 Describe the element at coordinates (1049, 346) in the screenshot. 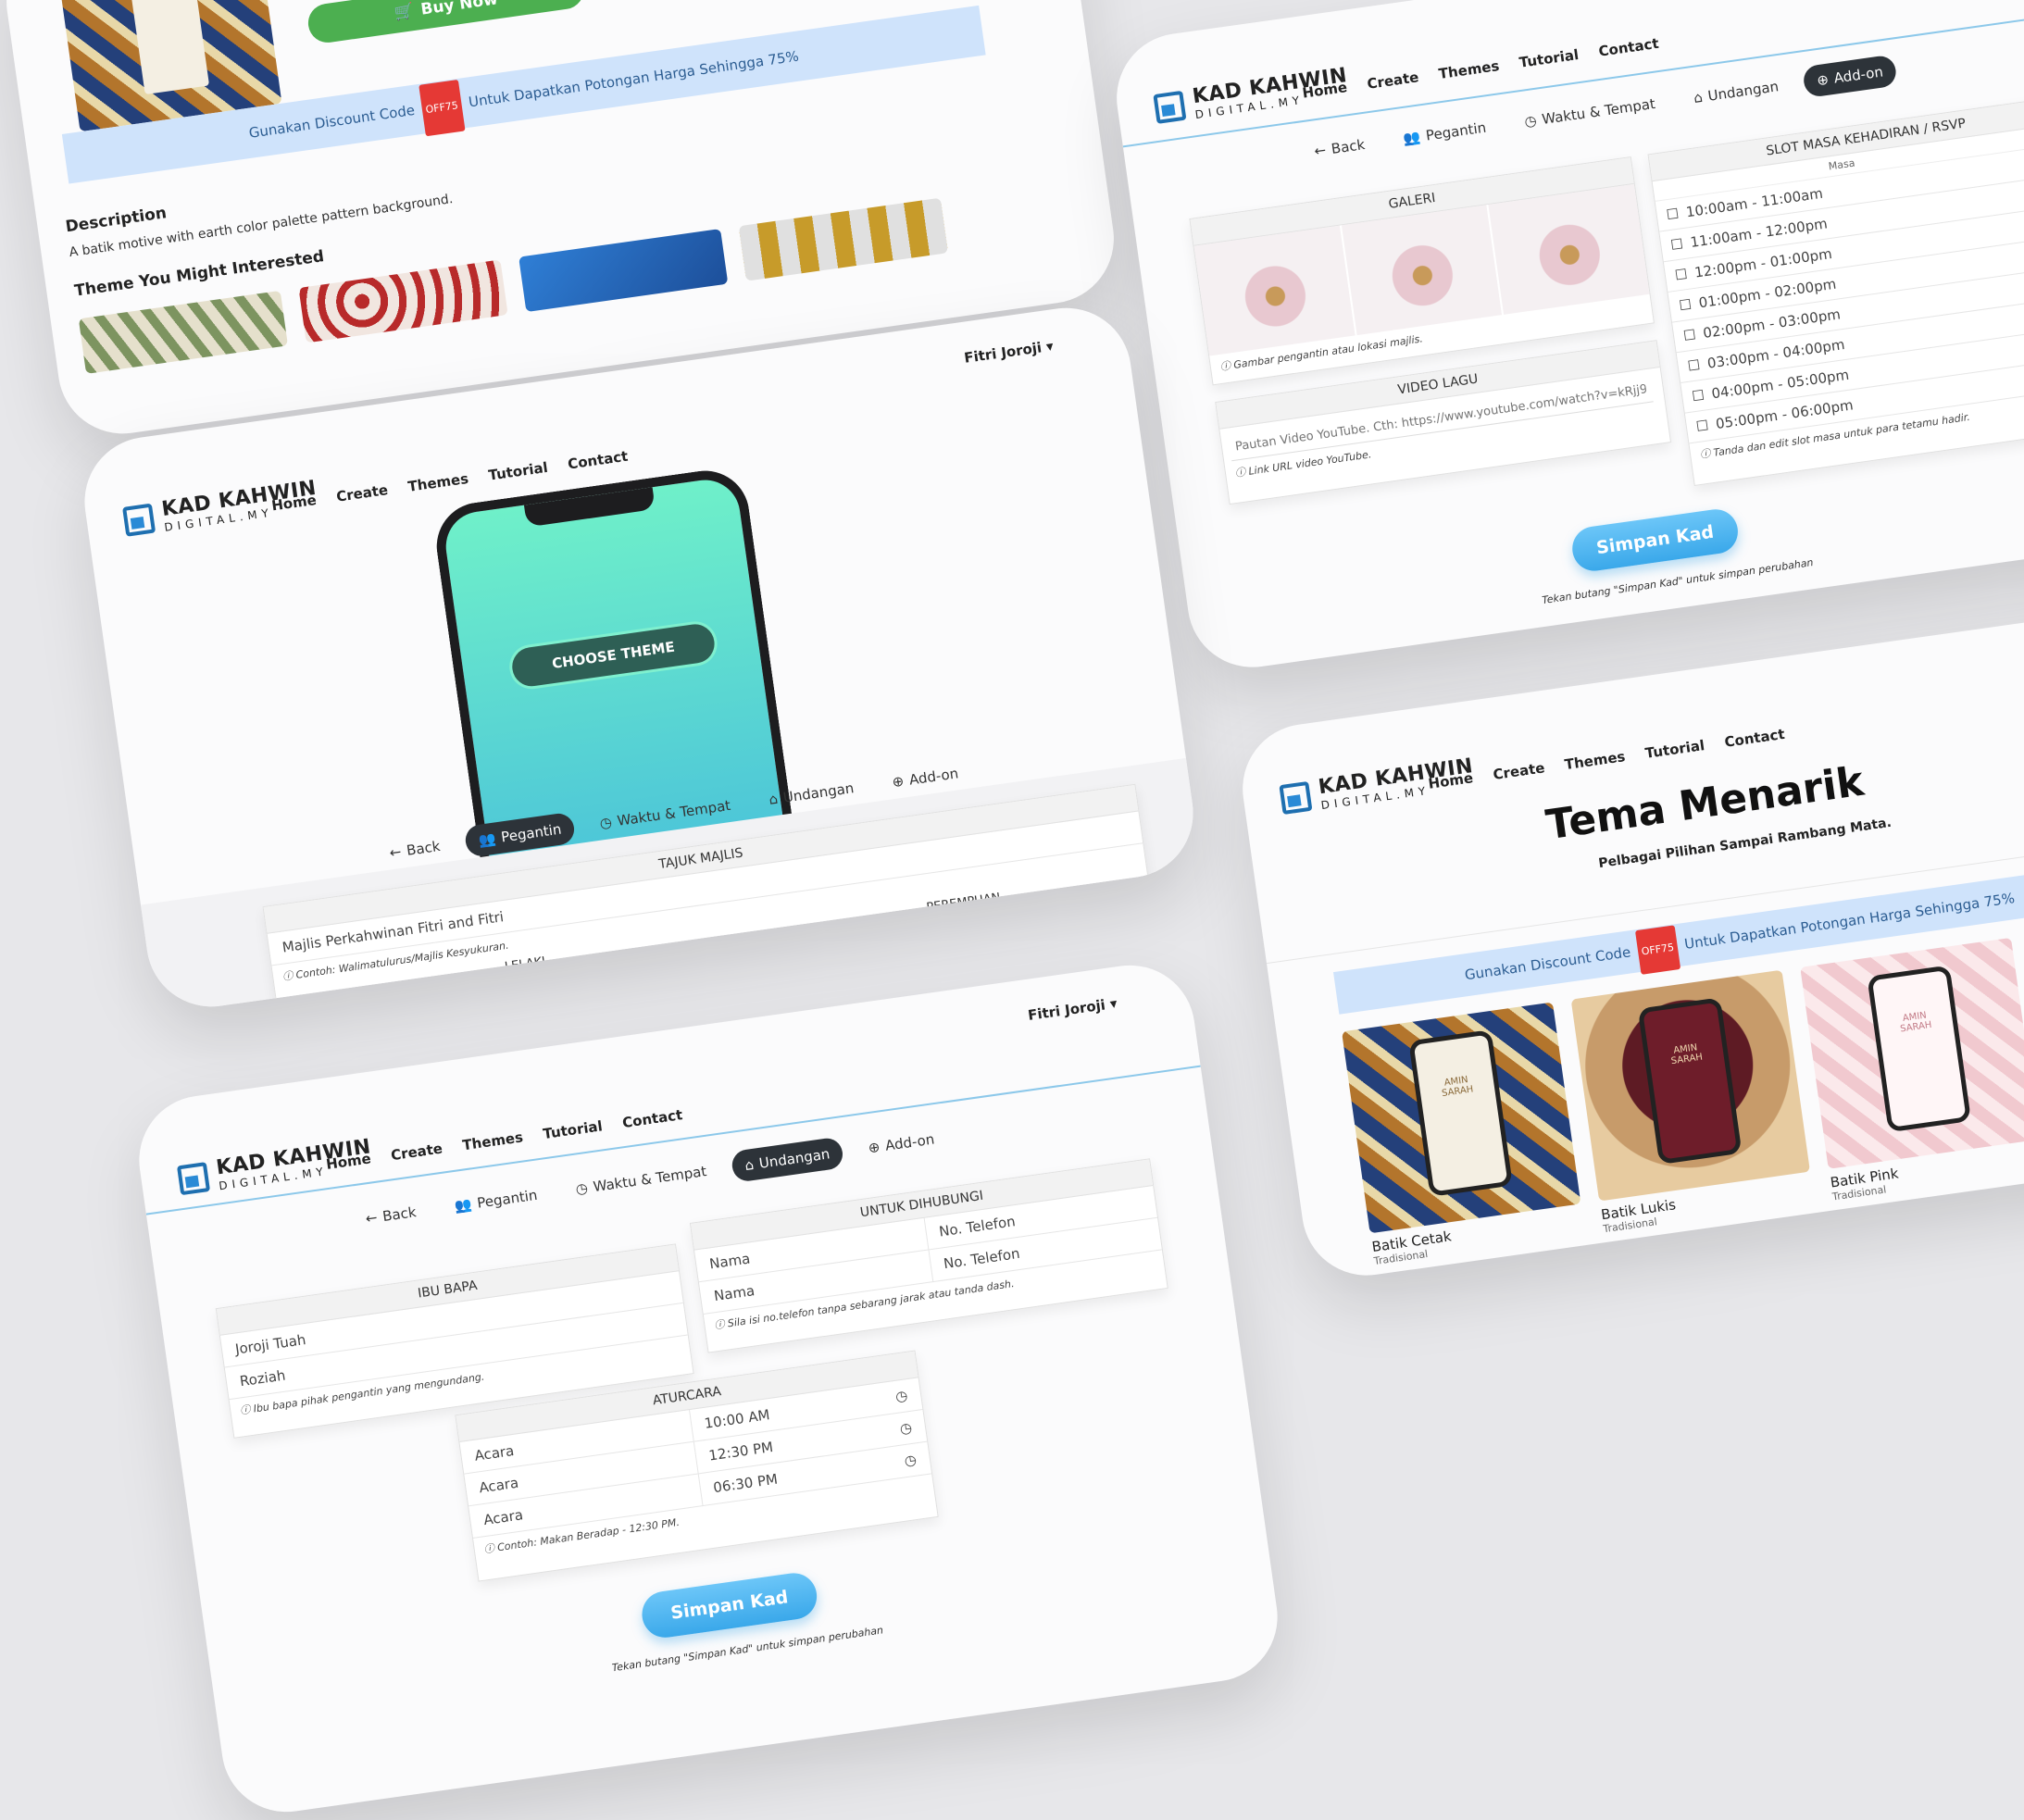

I see `caret-down-icon: ▾` at that location.